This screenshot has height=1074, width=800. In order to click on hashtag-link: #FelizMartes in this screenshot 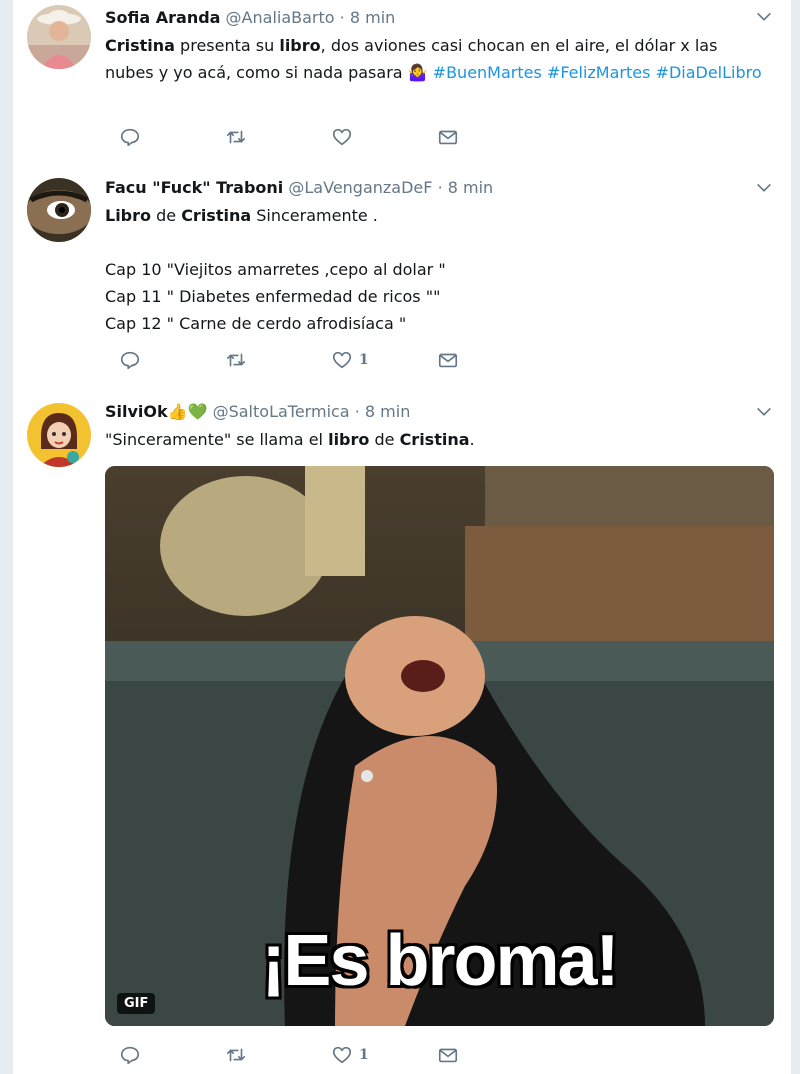, I will do `click(599, 72)`.